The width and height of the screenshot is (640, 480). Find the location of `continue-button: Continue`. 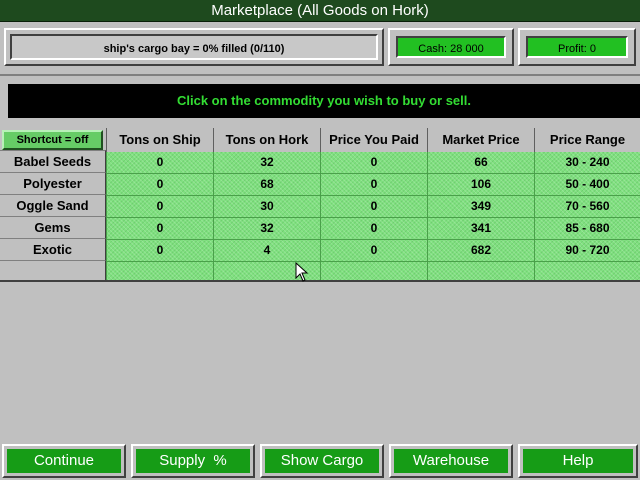

continue-button: Continue is located at coordinates (64, 461).